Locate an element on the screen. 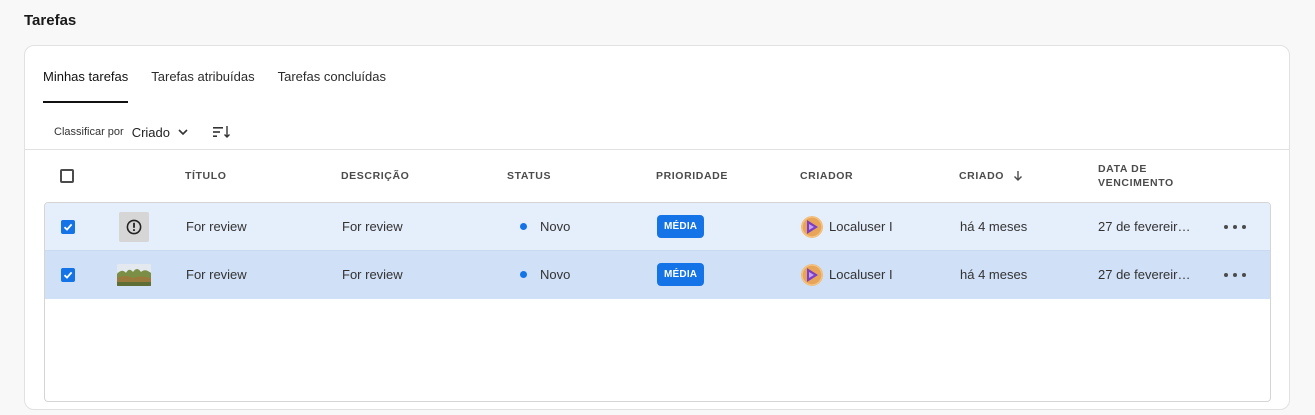  arrow-down-icon is located at coordinates (1018, 176).